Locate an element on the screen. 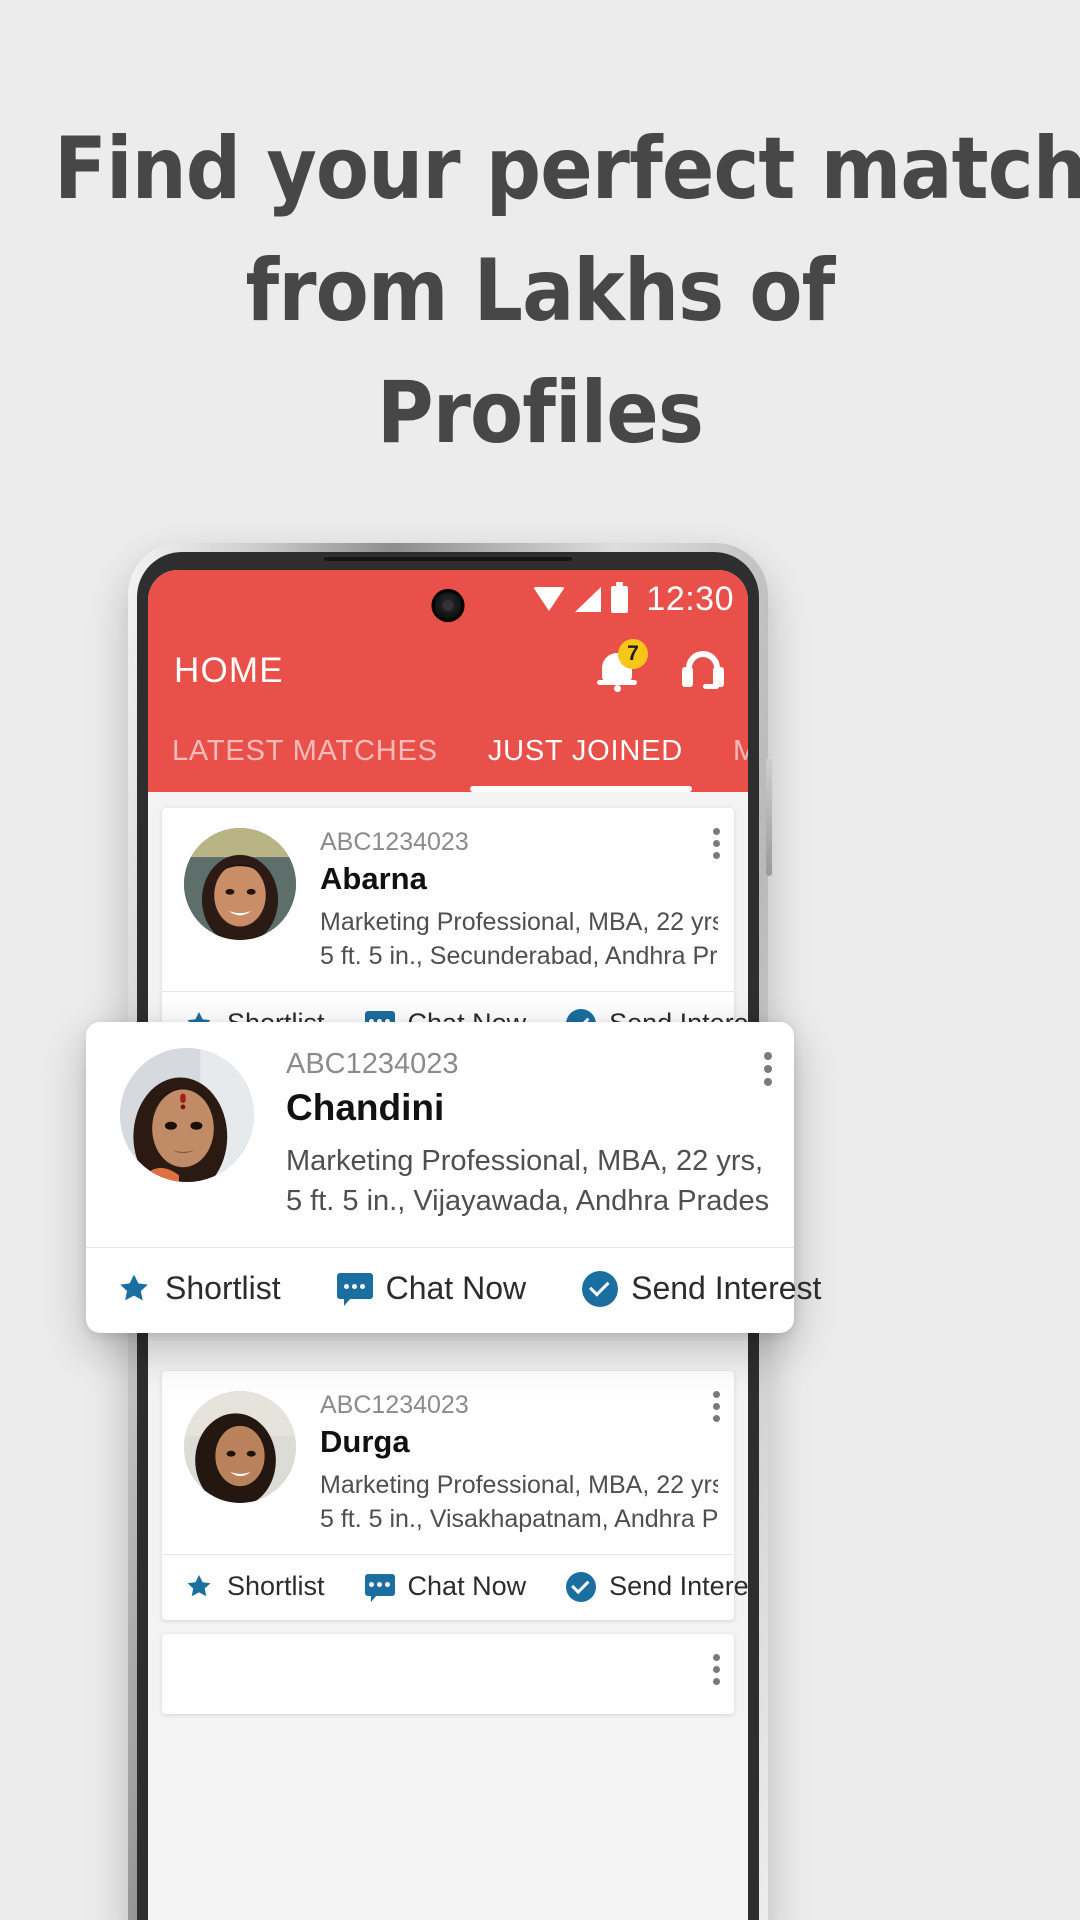  tab-matches: MATCHES is located at coordinates (740, 753).